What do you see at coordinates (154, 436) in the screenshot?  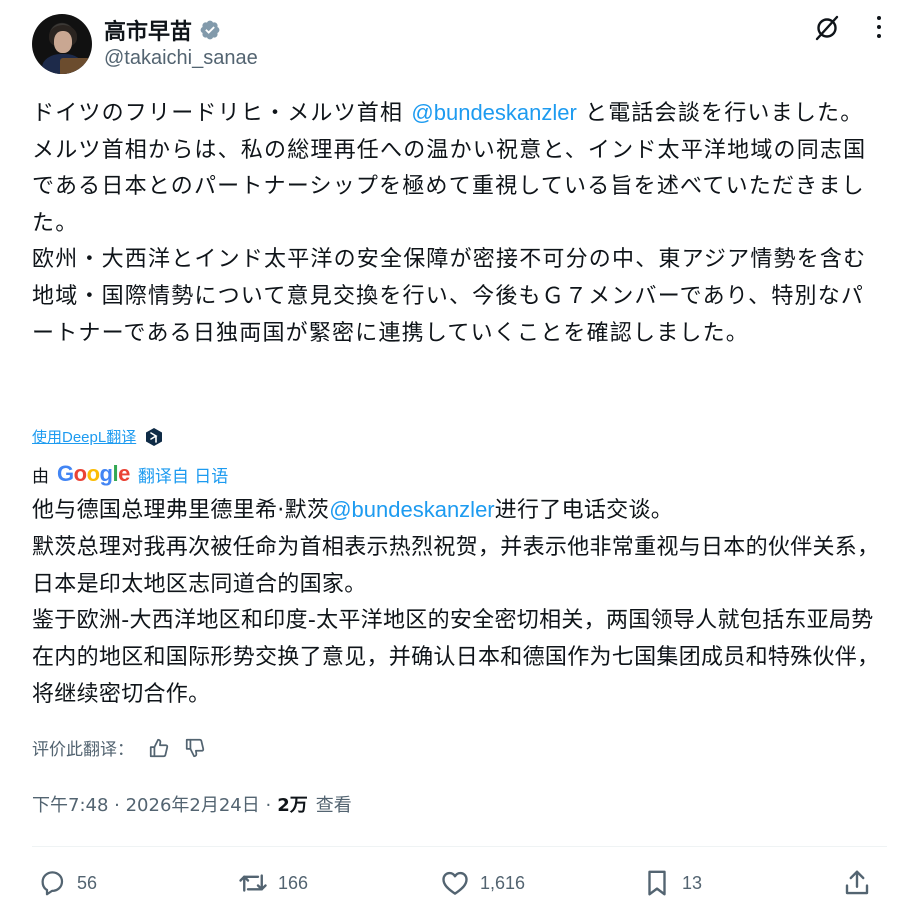 I see `deepl-icon` at bounding box center [154, 436].